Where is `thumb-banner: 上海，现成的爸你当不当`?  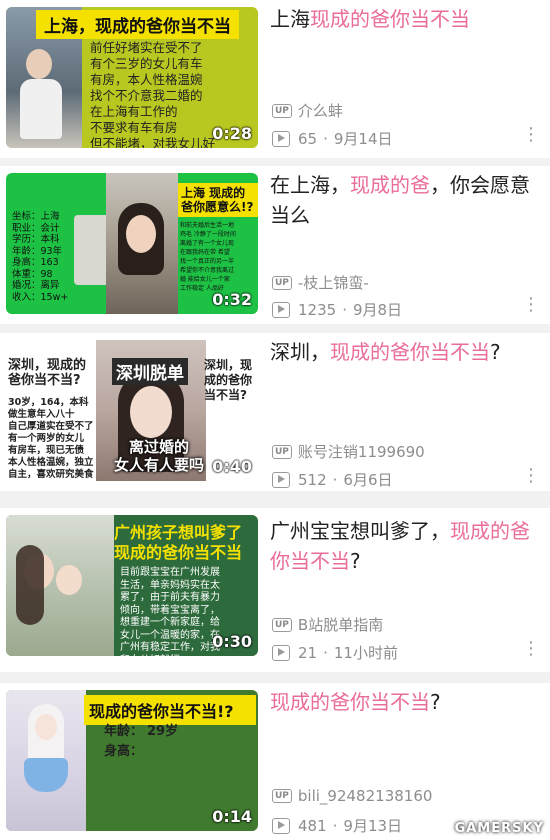
thumb-banner: 上海，现成的爸你当不当 is located at coordinates (137, 24).